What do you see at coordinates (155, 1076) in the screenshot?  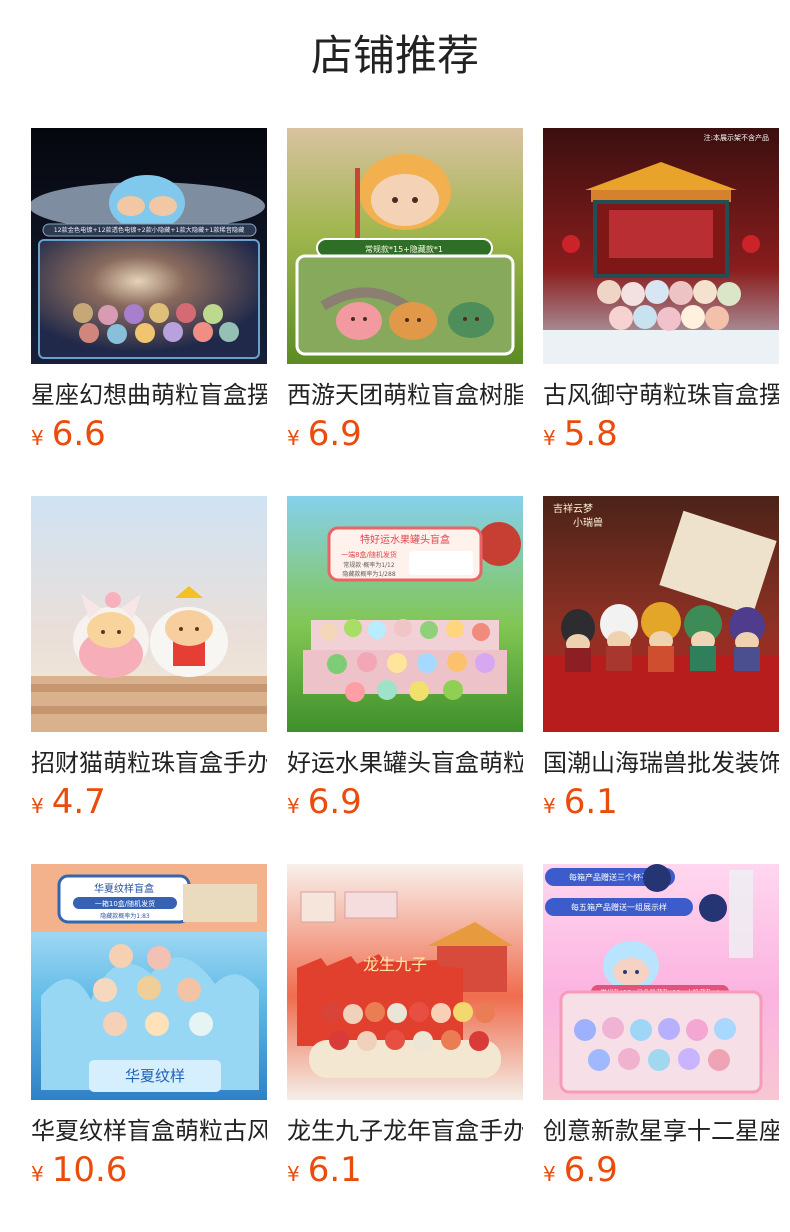 I see `product-image-caption: 华夏纹样` at bounding box center [155, 1076].